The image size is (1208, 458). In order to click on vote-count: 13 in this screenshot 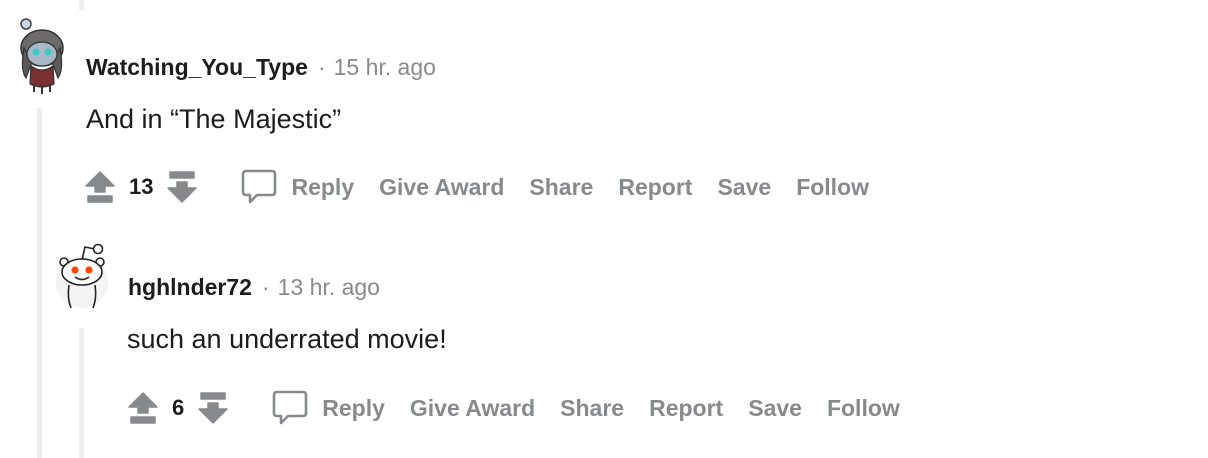, I will do `click(141, 186)`.